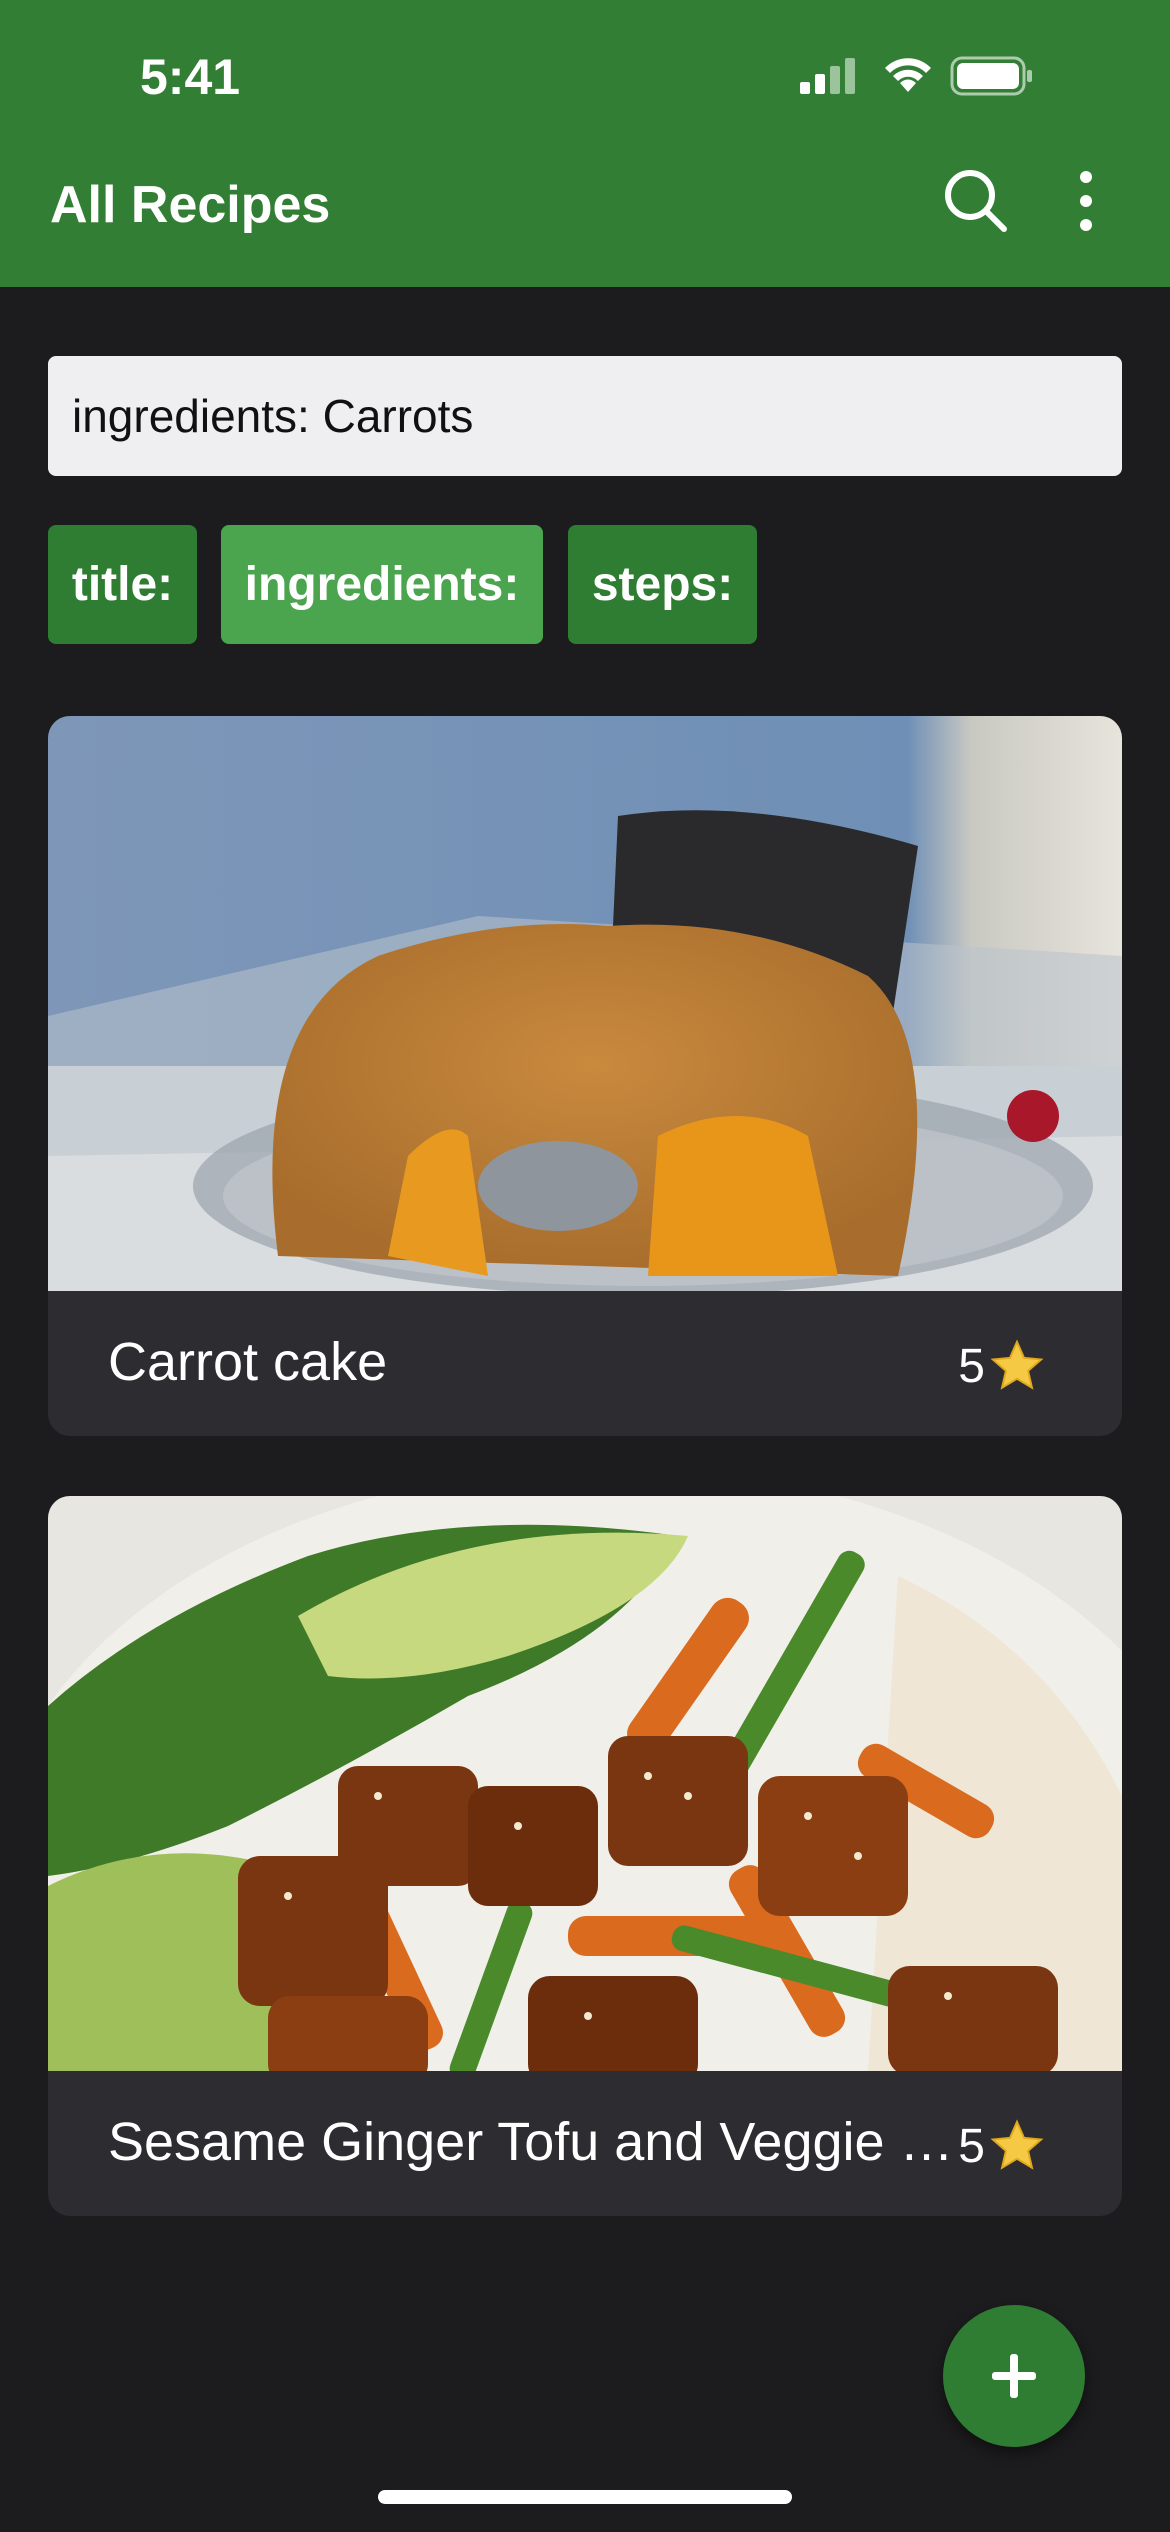 Image resolution: width=1170 pixels, height=2532 pixels. Describe the element at coordinates (976, 201) in the screenshot. I see `search-icon` at that location.